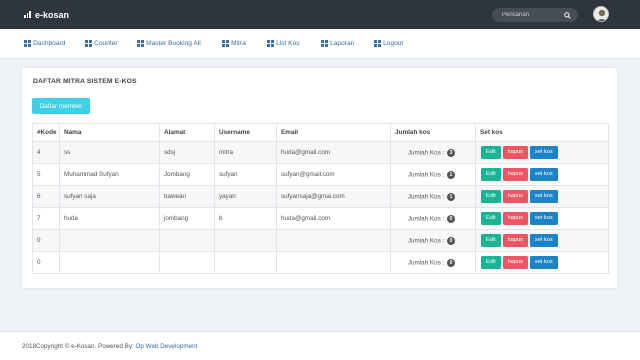  Describe the element at coordinates (187, 262) in the screenshot. I see `cell-alamat` at that location.